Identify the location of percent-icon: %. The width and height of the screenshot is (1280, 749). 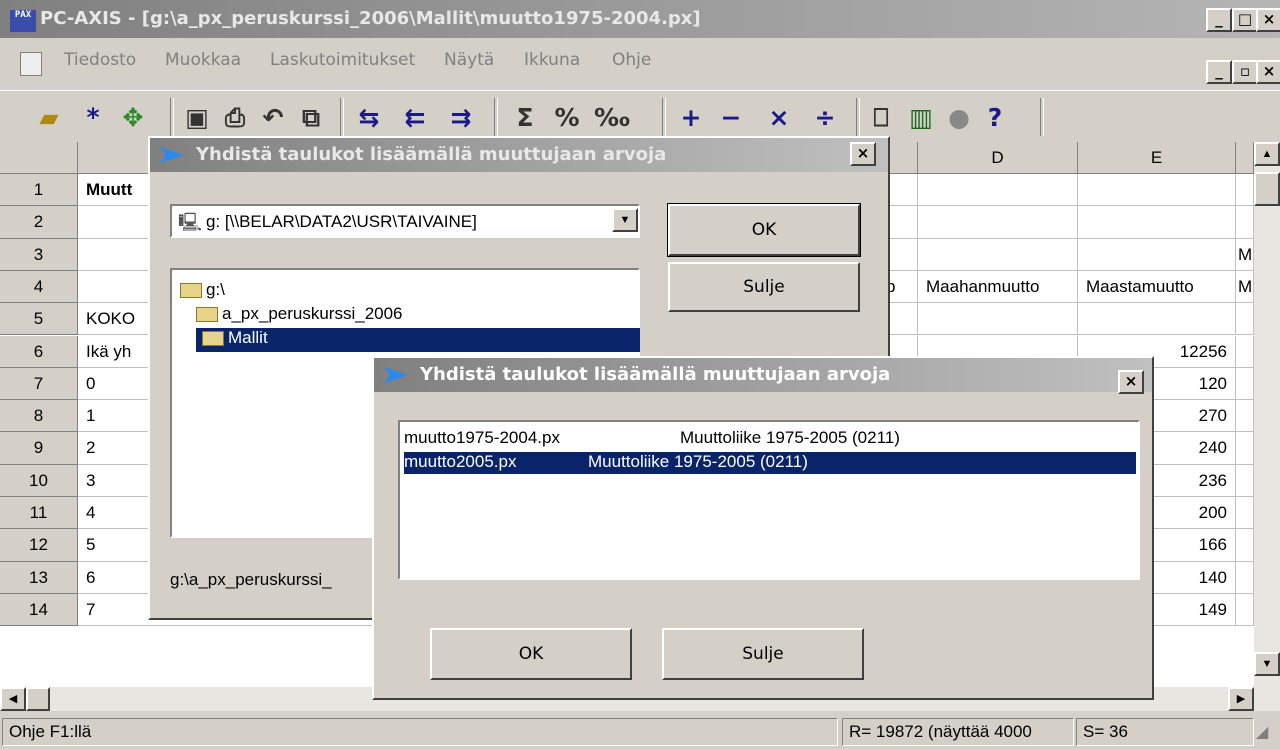
(567, 118).